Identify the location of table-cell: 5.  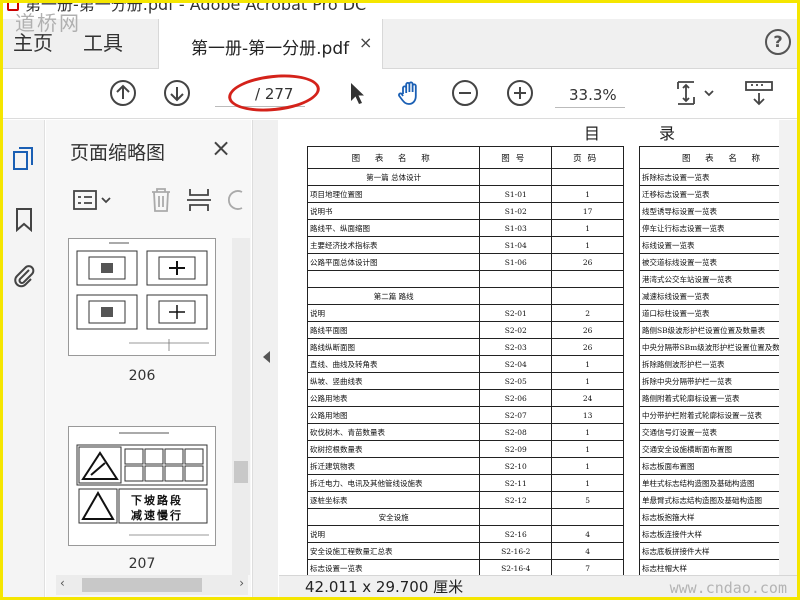
(587, 500).